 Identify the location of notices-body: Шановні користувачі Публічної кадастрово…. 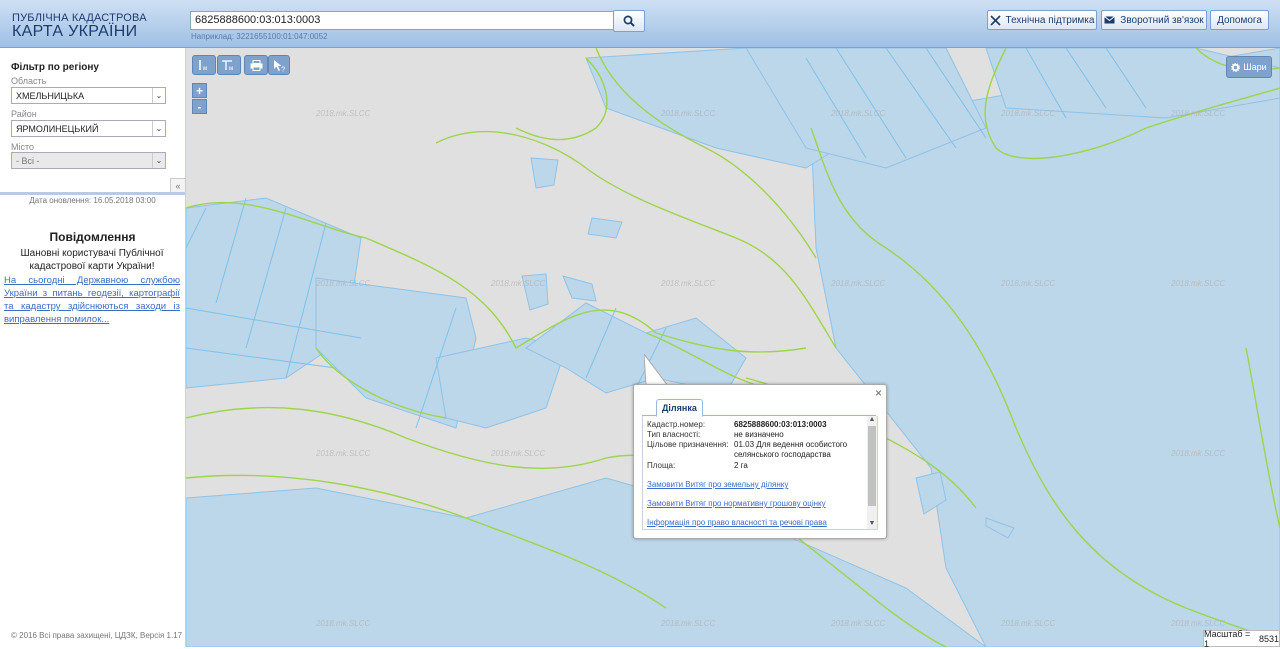
(92, 260).